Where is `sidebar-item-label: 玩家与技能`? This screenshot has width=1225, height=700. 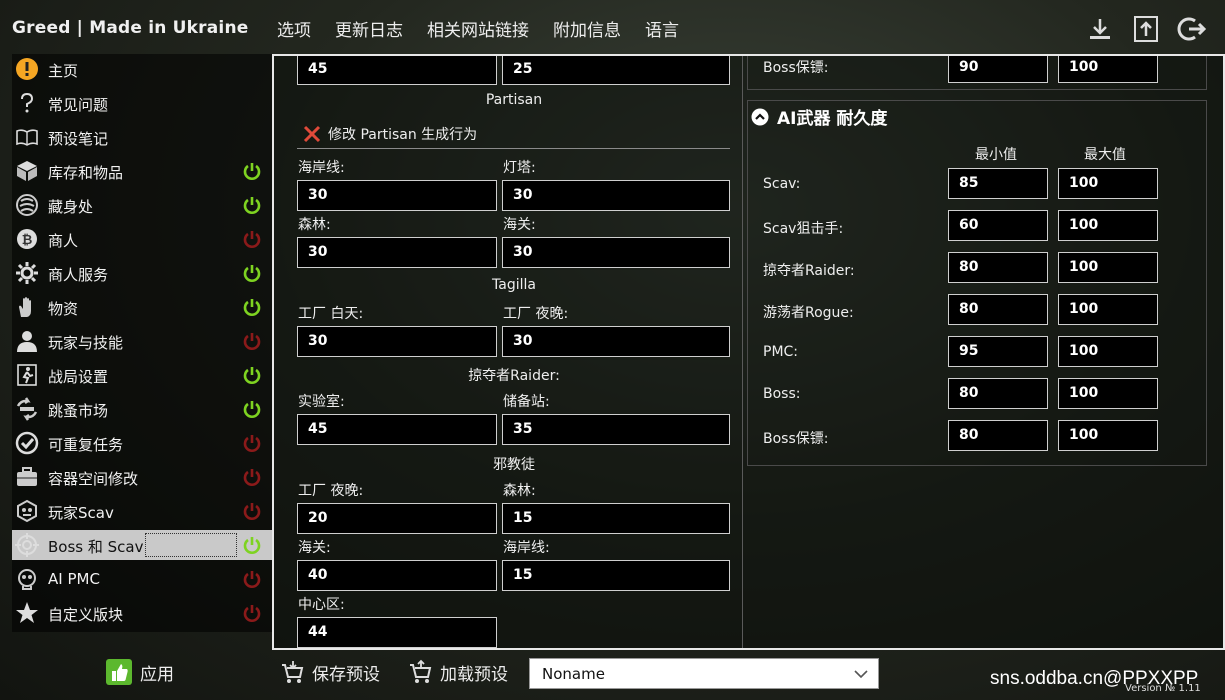 sidebar-item-label: 玩家与技能 is located at coordinates (86, 343).